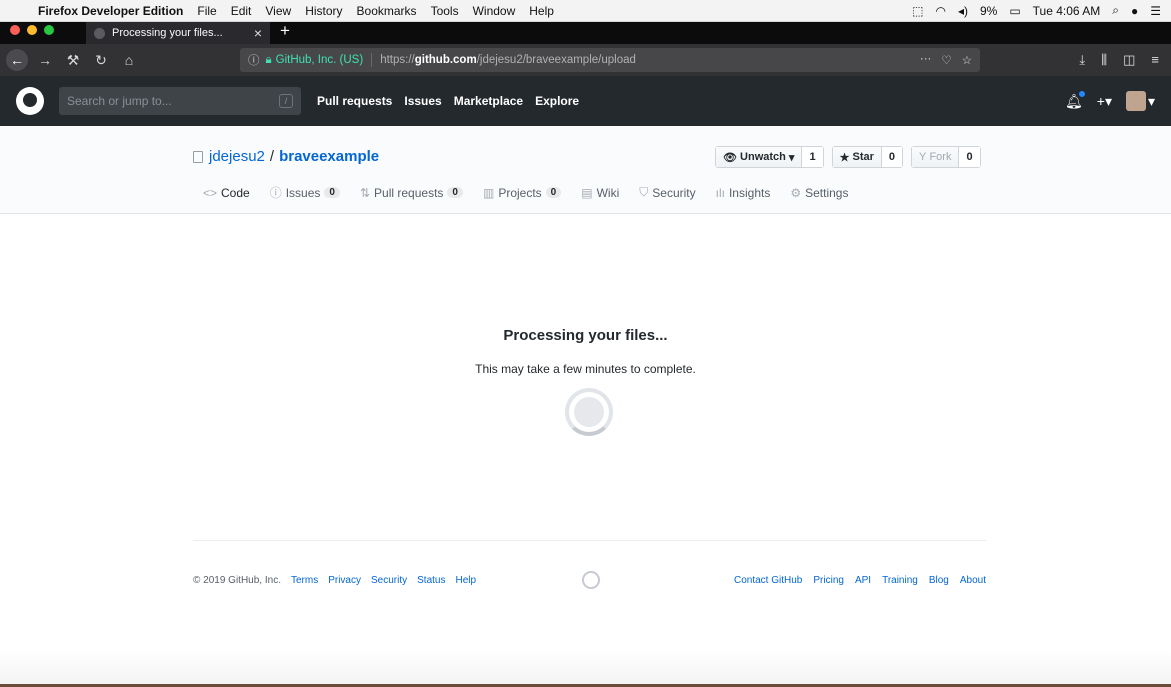 This screenshot has width=1171, height=687. What do you see at coordinates (73, 60) in the screenshot?
I see `wrench-icon: ⚒` at bounding box center [73, 60].